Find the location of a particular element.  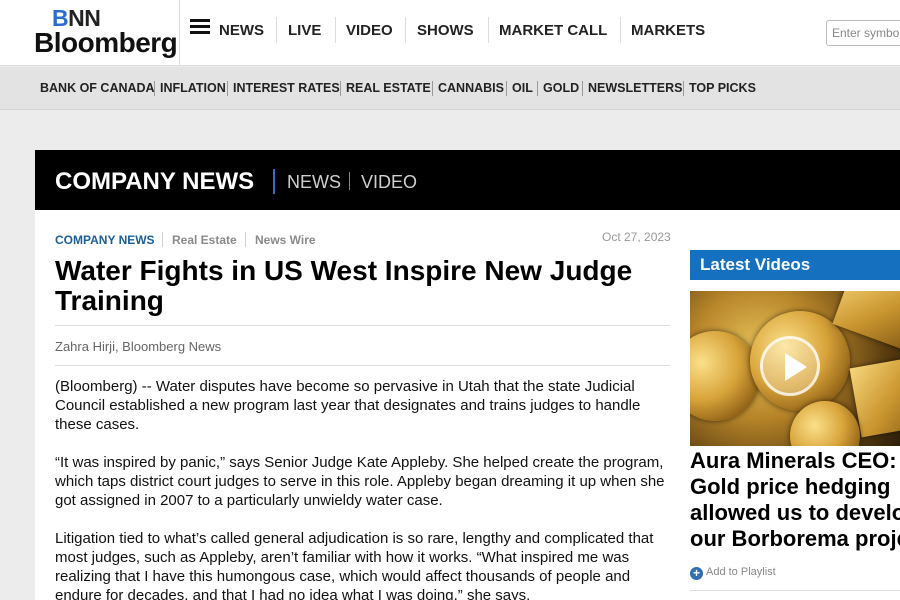

section-link-news: NEWS is located at coordinates (314, 182).